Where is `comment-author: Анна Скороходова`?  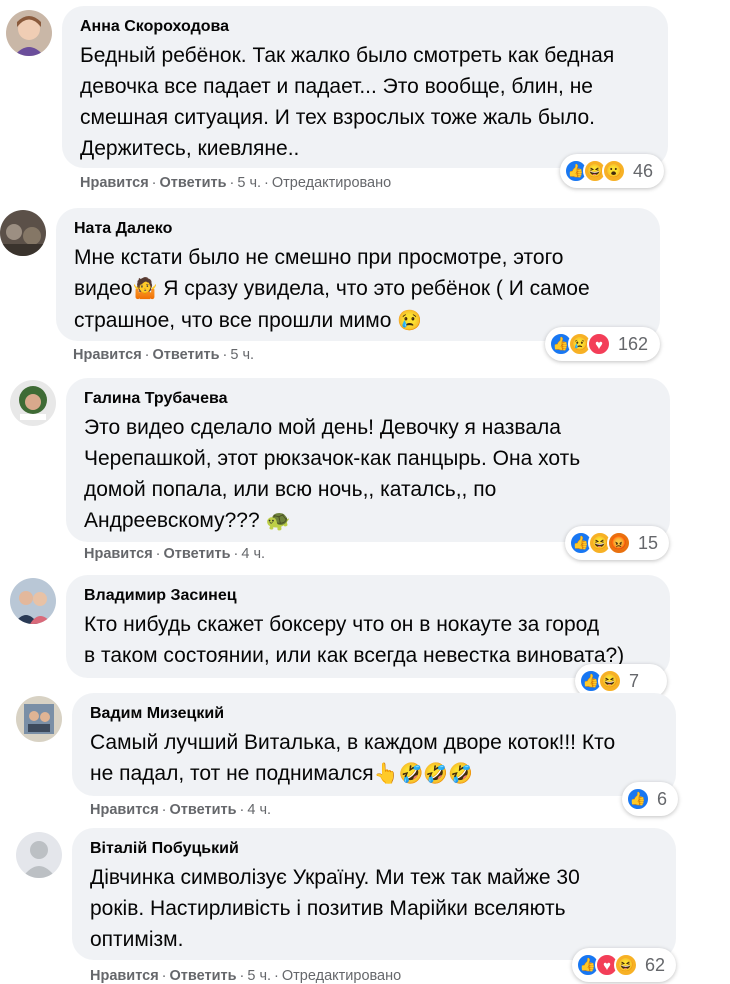
comment-author: Анна Скороходова is located at coordinates (365, 27).